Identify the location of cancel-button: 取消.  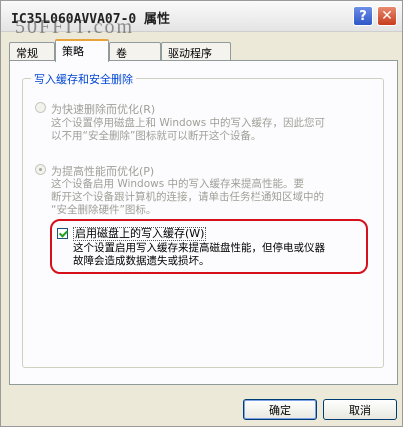
(360, 409).